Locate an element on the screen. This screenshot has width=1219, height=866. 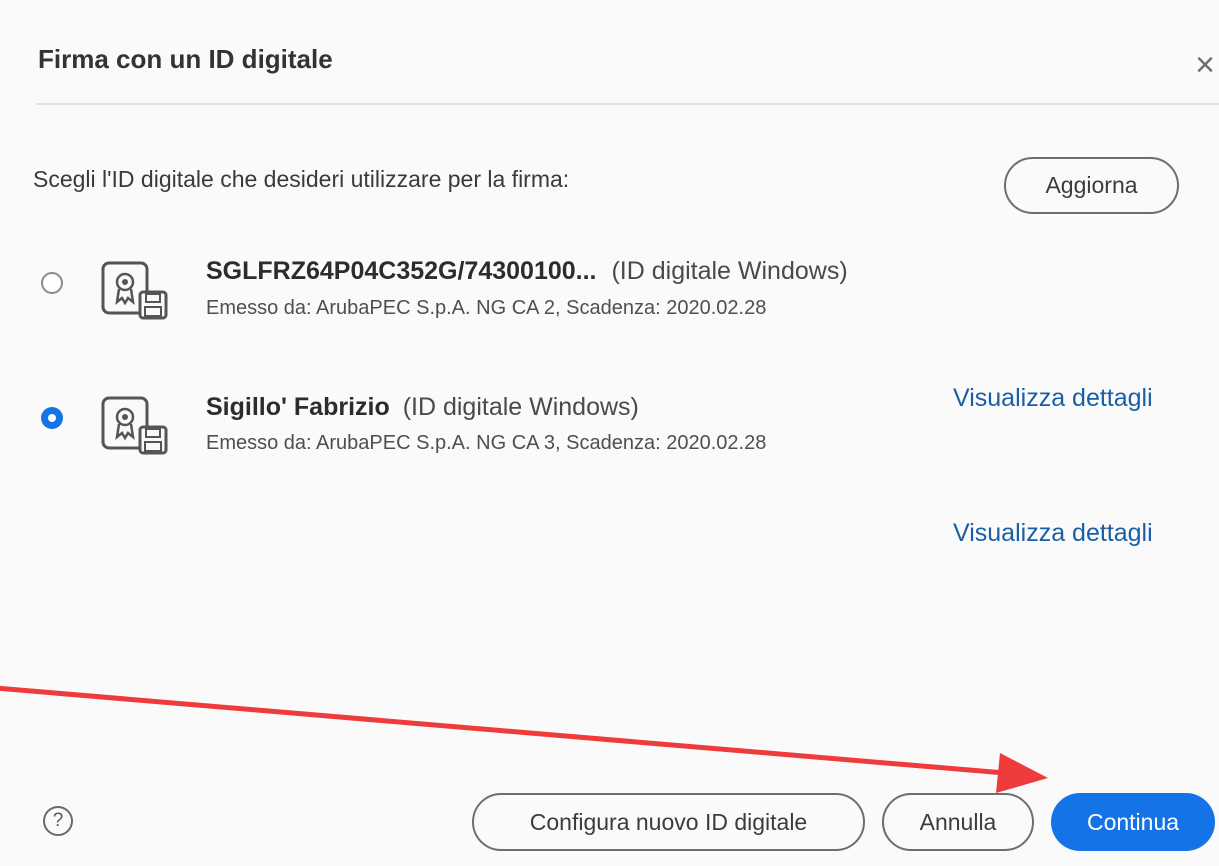
dialog-title: Firma con un ID digitale is located at coordinates (185, 59).